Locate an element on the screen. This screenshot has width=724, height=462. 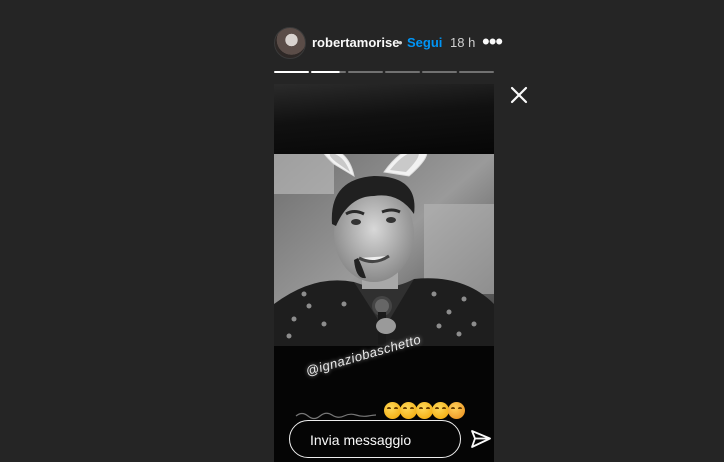
username: robertamorise is located at coordinates (355, 42).